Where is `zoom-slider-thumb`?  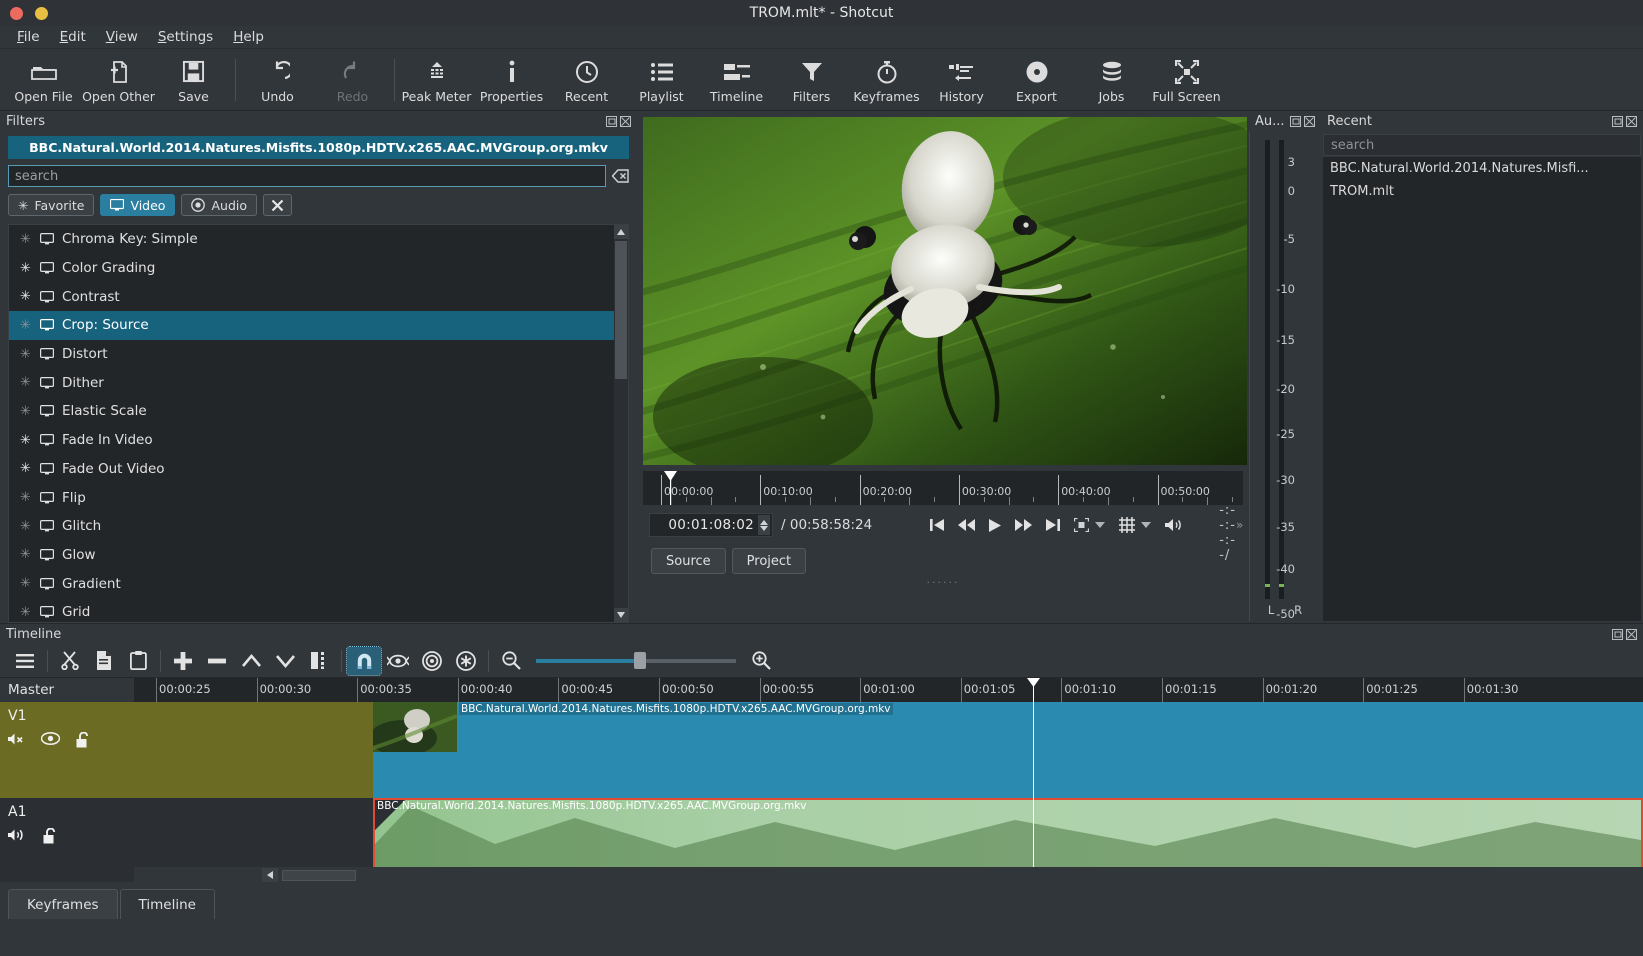
zoom-slider-thumb is located at coordinates (640, 660).